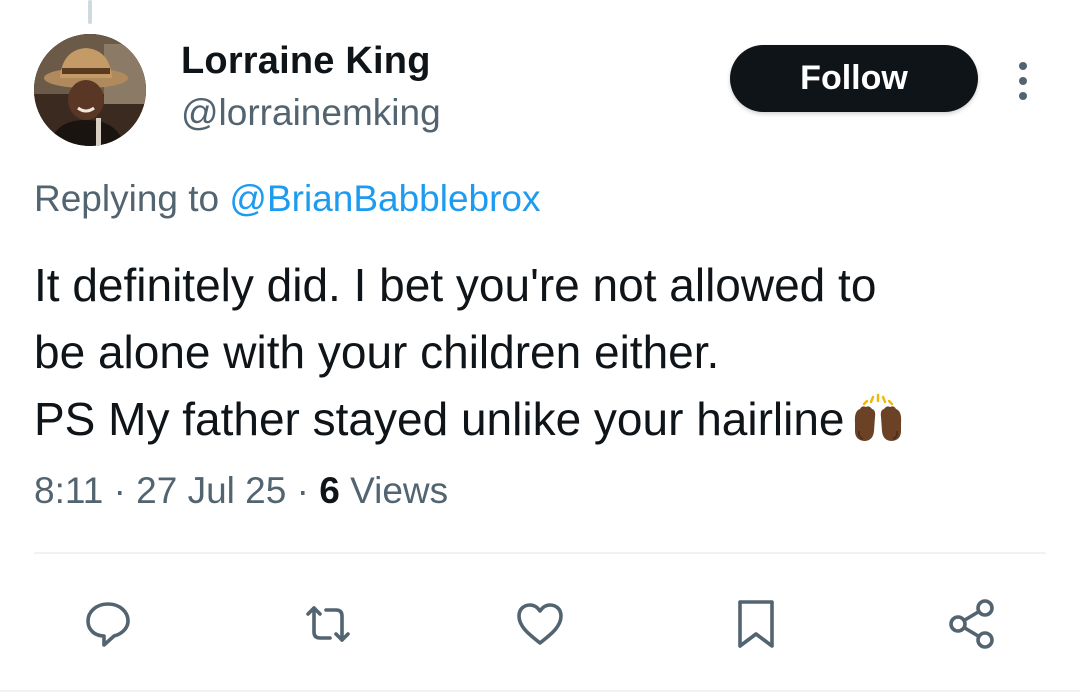 This screenshot has height=700, width=1080. I want to click on like-icon, so click(540, 624).